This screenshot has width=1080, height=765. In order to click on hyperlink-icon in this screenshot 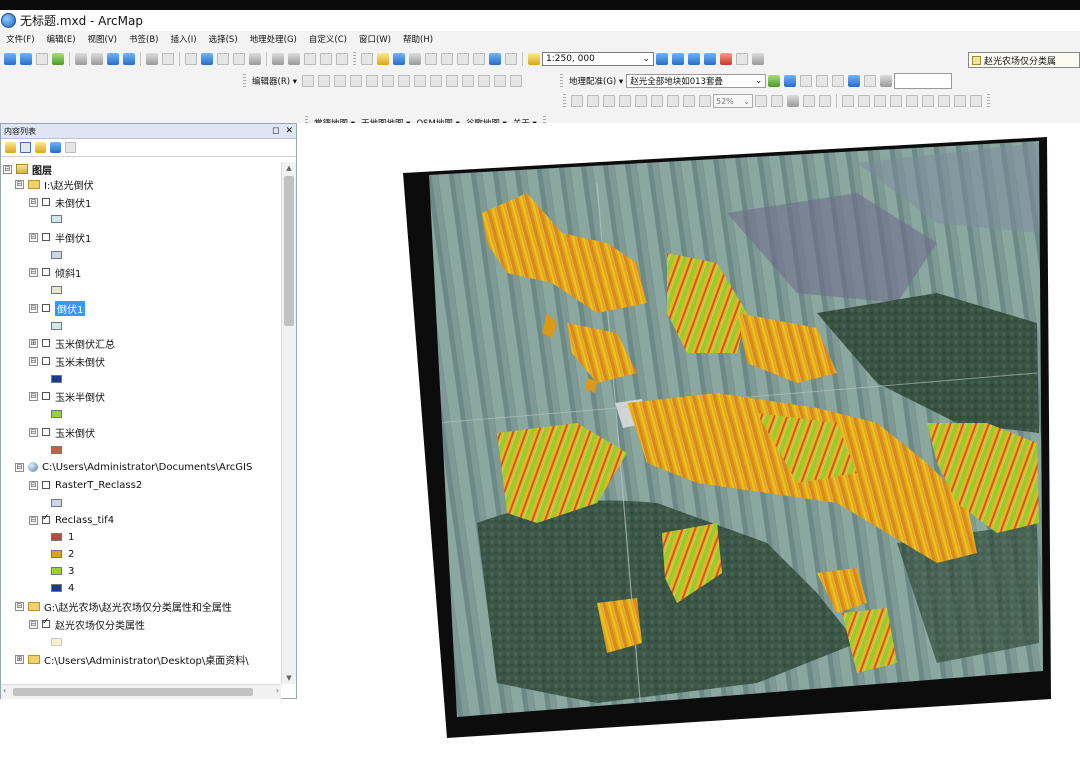, I will do `click(223, 59)`.